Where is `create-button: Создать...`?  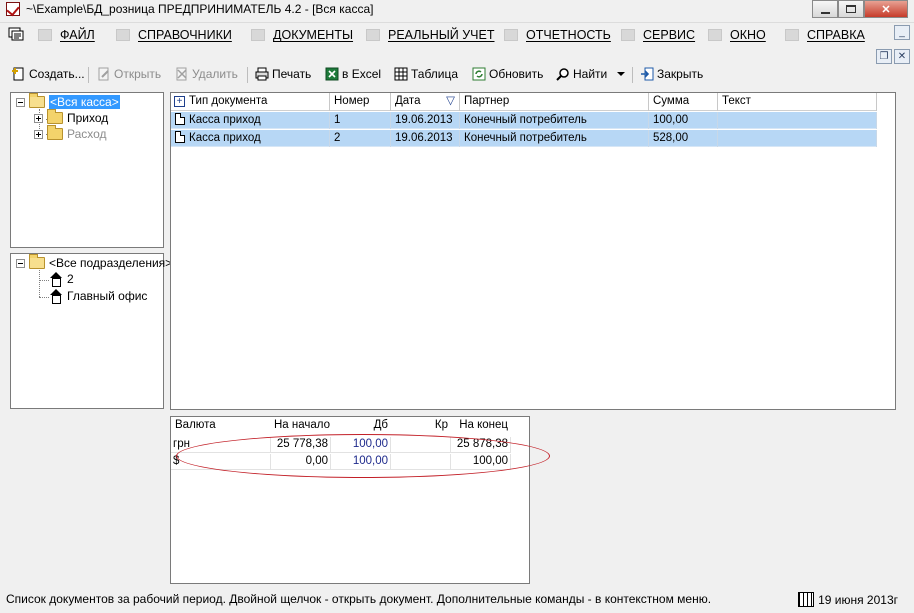 create-button: Создать... is located at coordinates (48, 74).